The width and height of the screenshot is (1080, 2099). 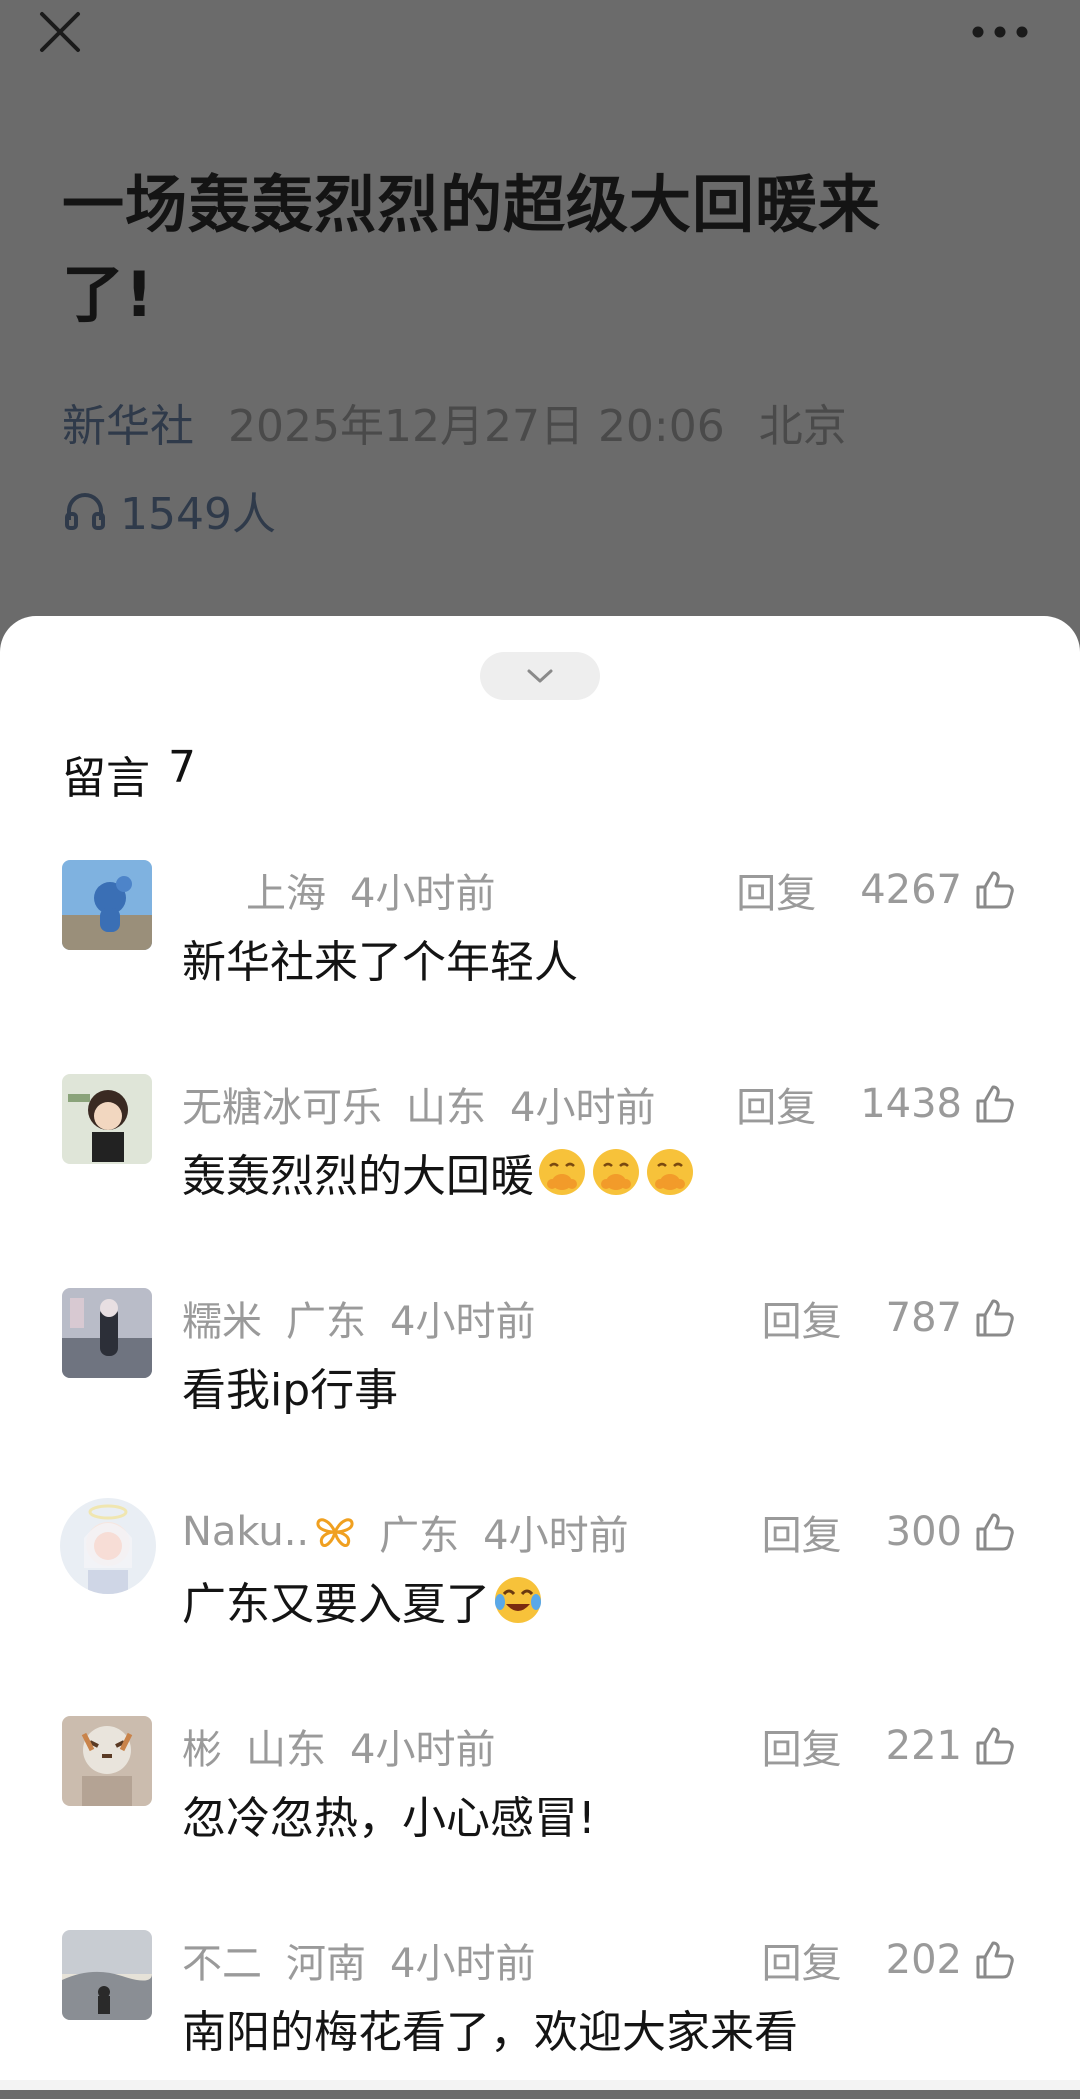 I want to click on comment-text: 看我ip行事, so click(x=290, y=1386).